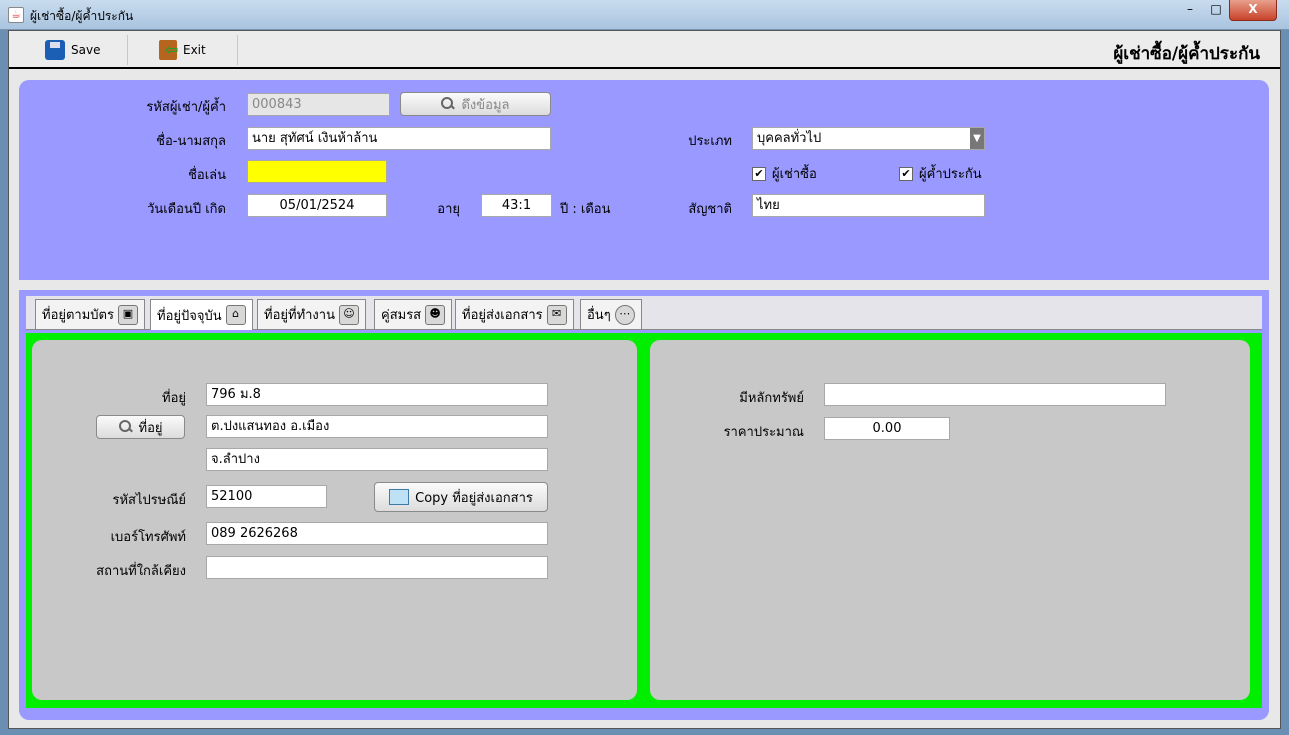 The width and height of the screenshot is (1289, 735). What do you see at coordinates (995, 394) in the screenshot?
I see `collateral-field` at bounding box center [995, 394].